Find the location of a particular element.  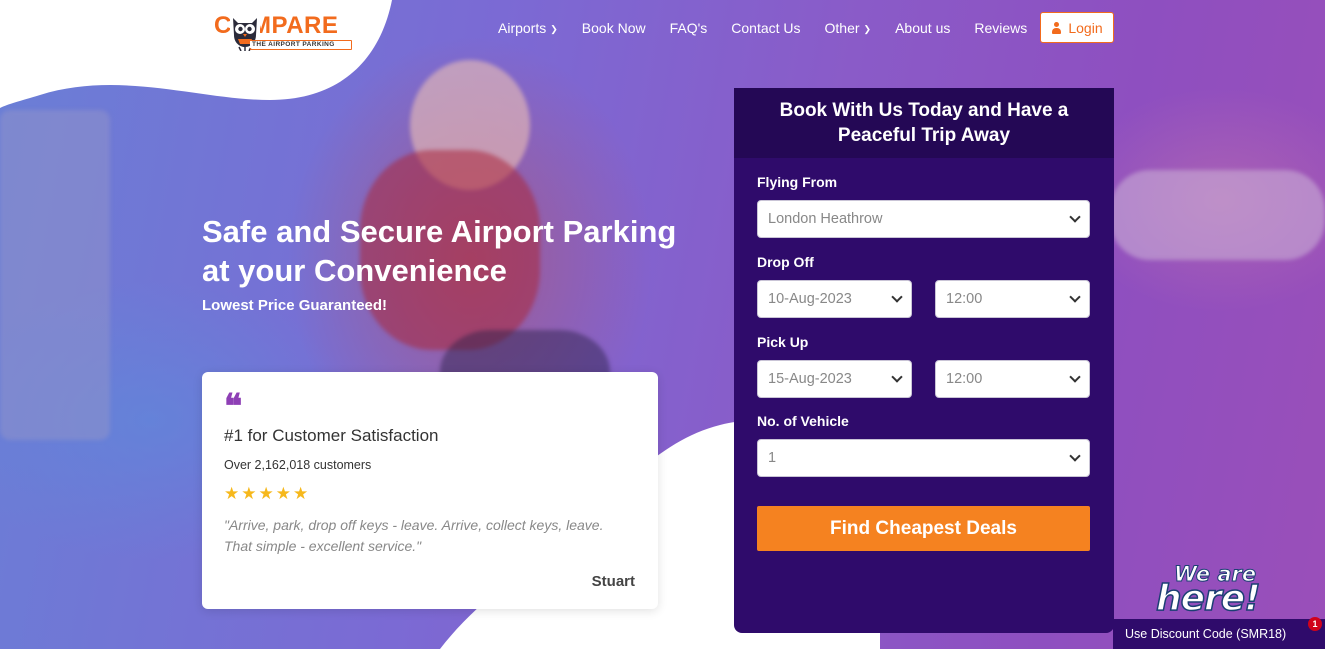

testimonial-author: Stuart is located at coordinates (613, 581).